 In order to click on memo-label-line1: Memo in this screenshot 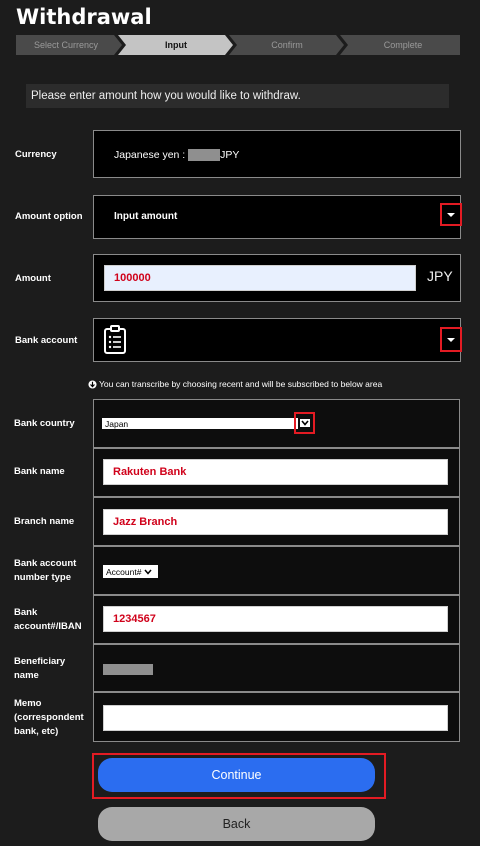, I will do `click(28, 703)`.